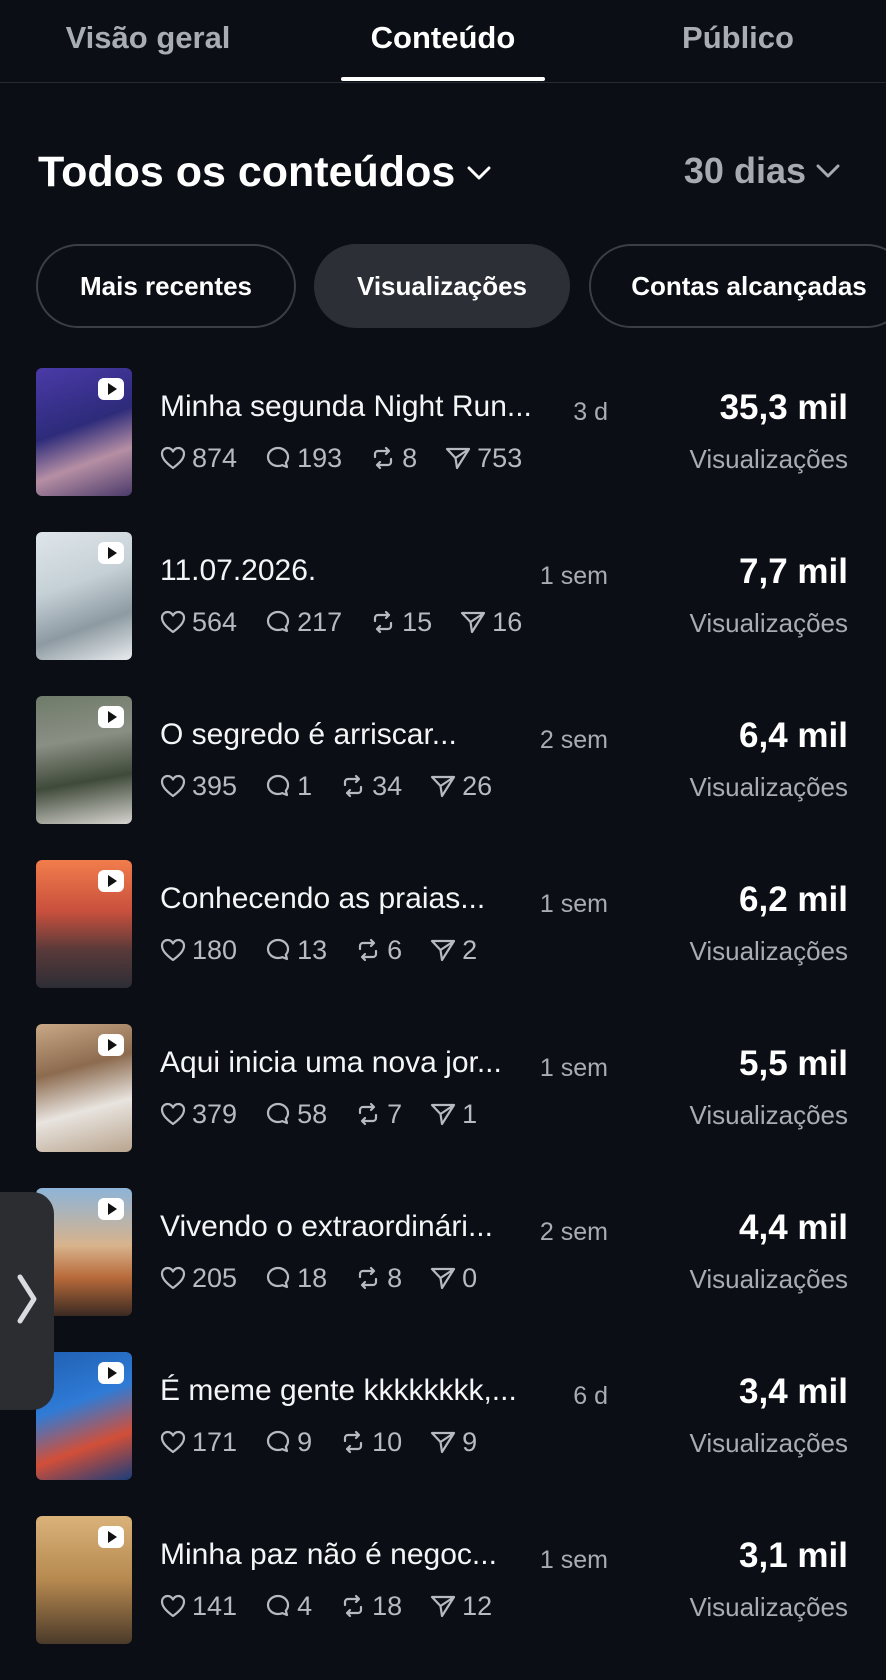 The width and height of the screenshot is (886, 1680). I want to click on likes-count: 395, so click(215, 785).